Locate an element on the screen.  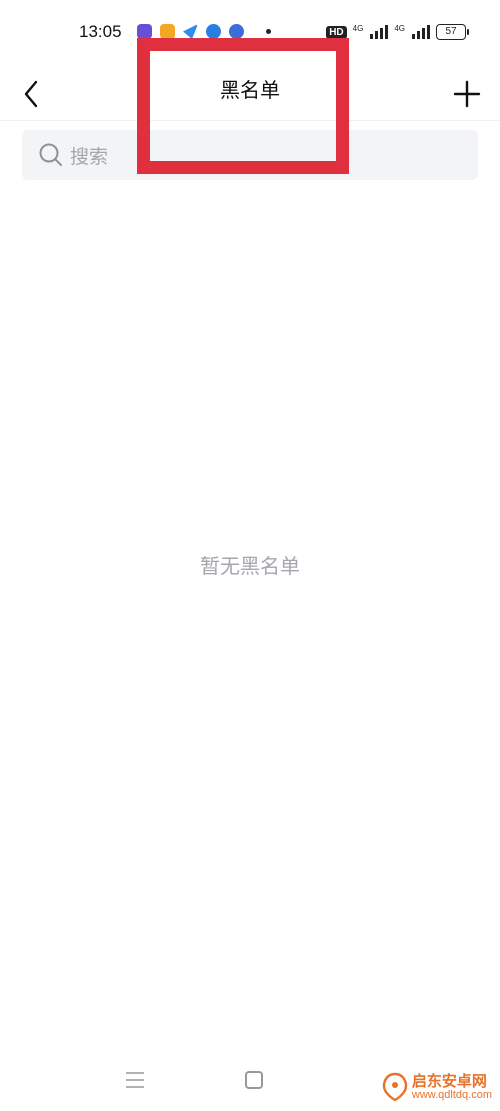
more-notifications-dot is located at coordinates (268, 31).